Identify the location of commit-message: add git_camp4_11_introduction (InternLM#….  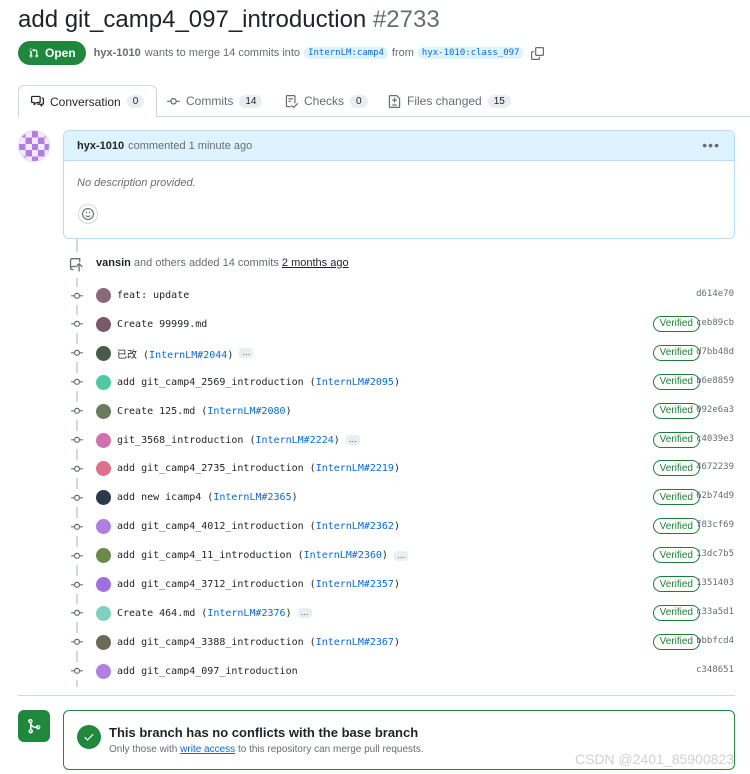
(252, 555).